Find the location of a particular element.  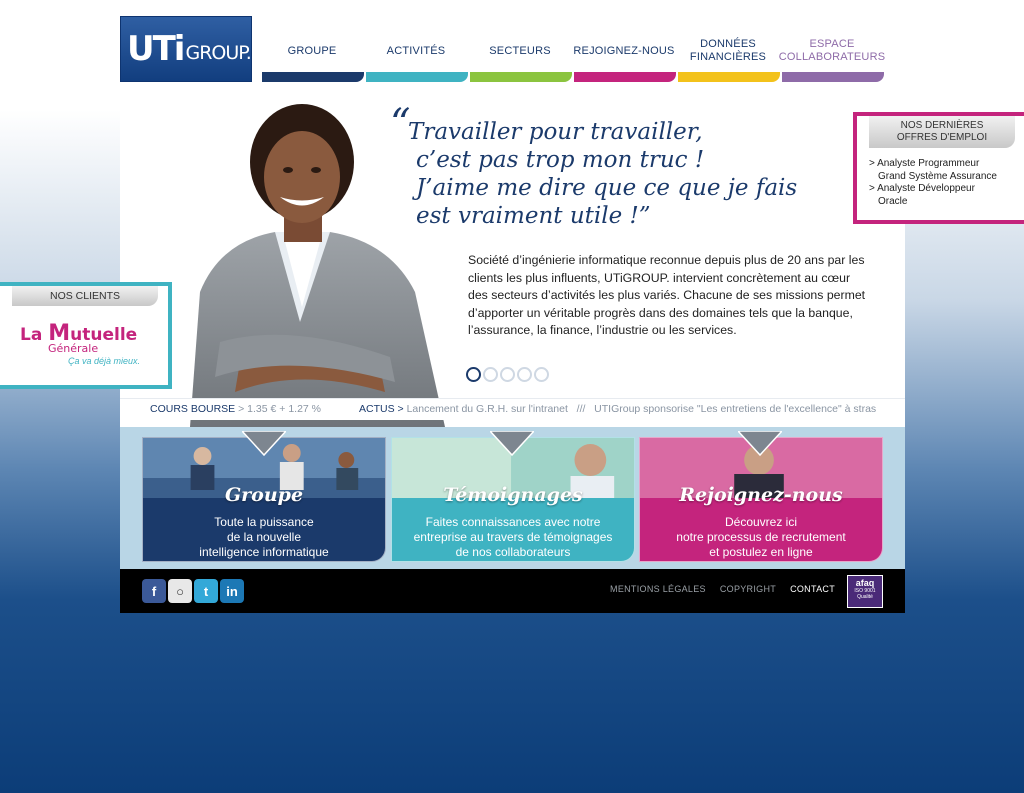

nav-activites: ACTIVITÉS is located at coordinates (416, 57).